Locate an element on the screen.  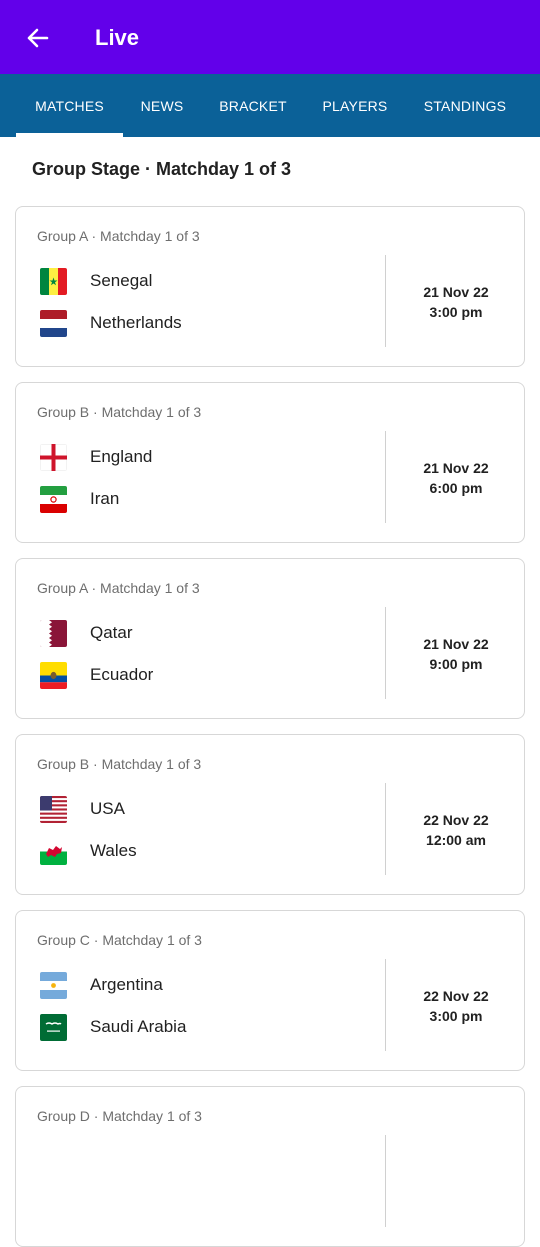
tab-matches: MATCHES is located at coordinates (69, 105).